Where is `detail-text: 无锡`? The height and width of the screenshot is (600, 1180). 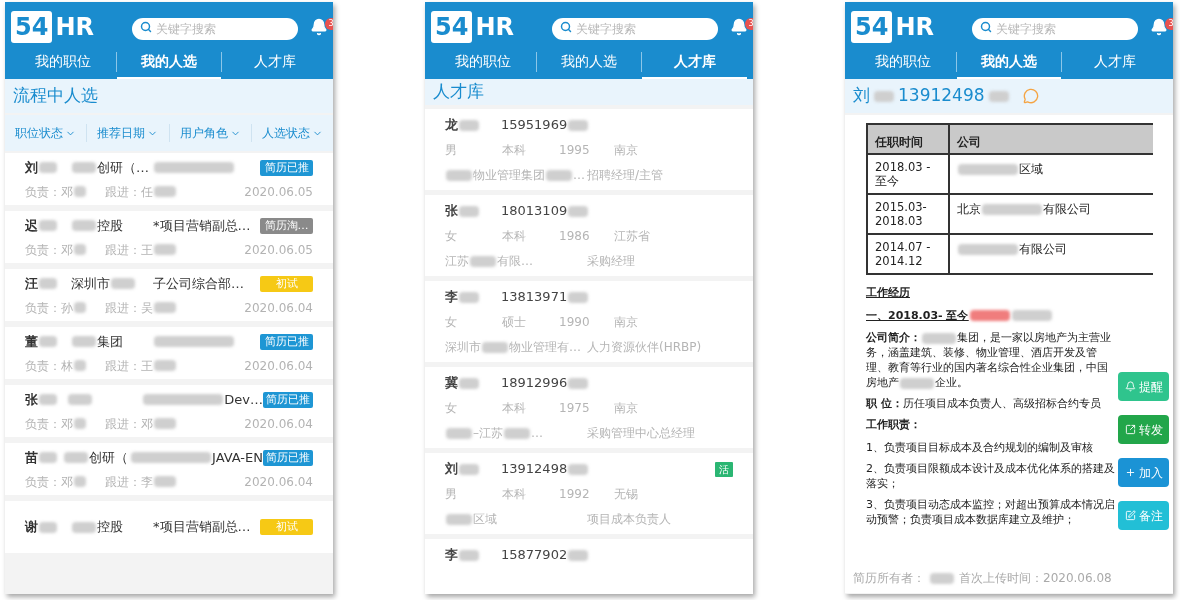
detail-text: 无锡 is located at coordinates (626, 494).